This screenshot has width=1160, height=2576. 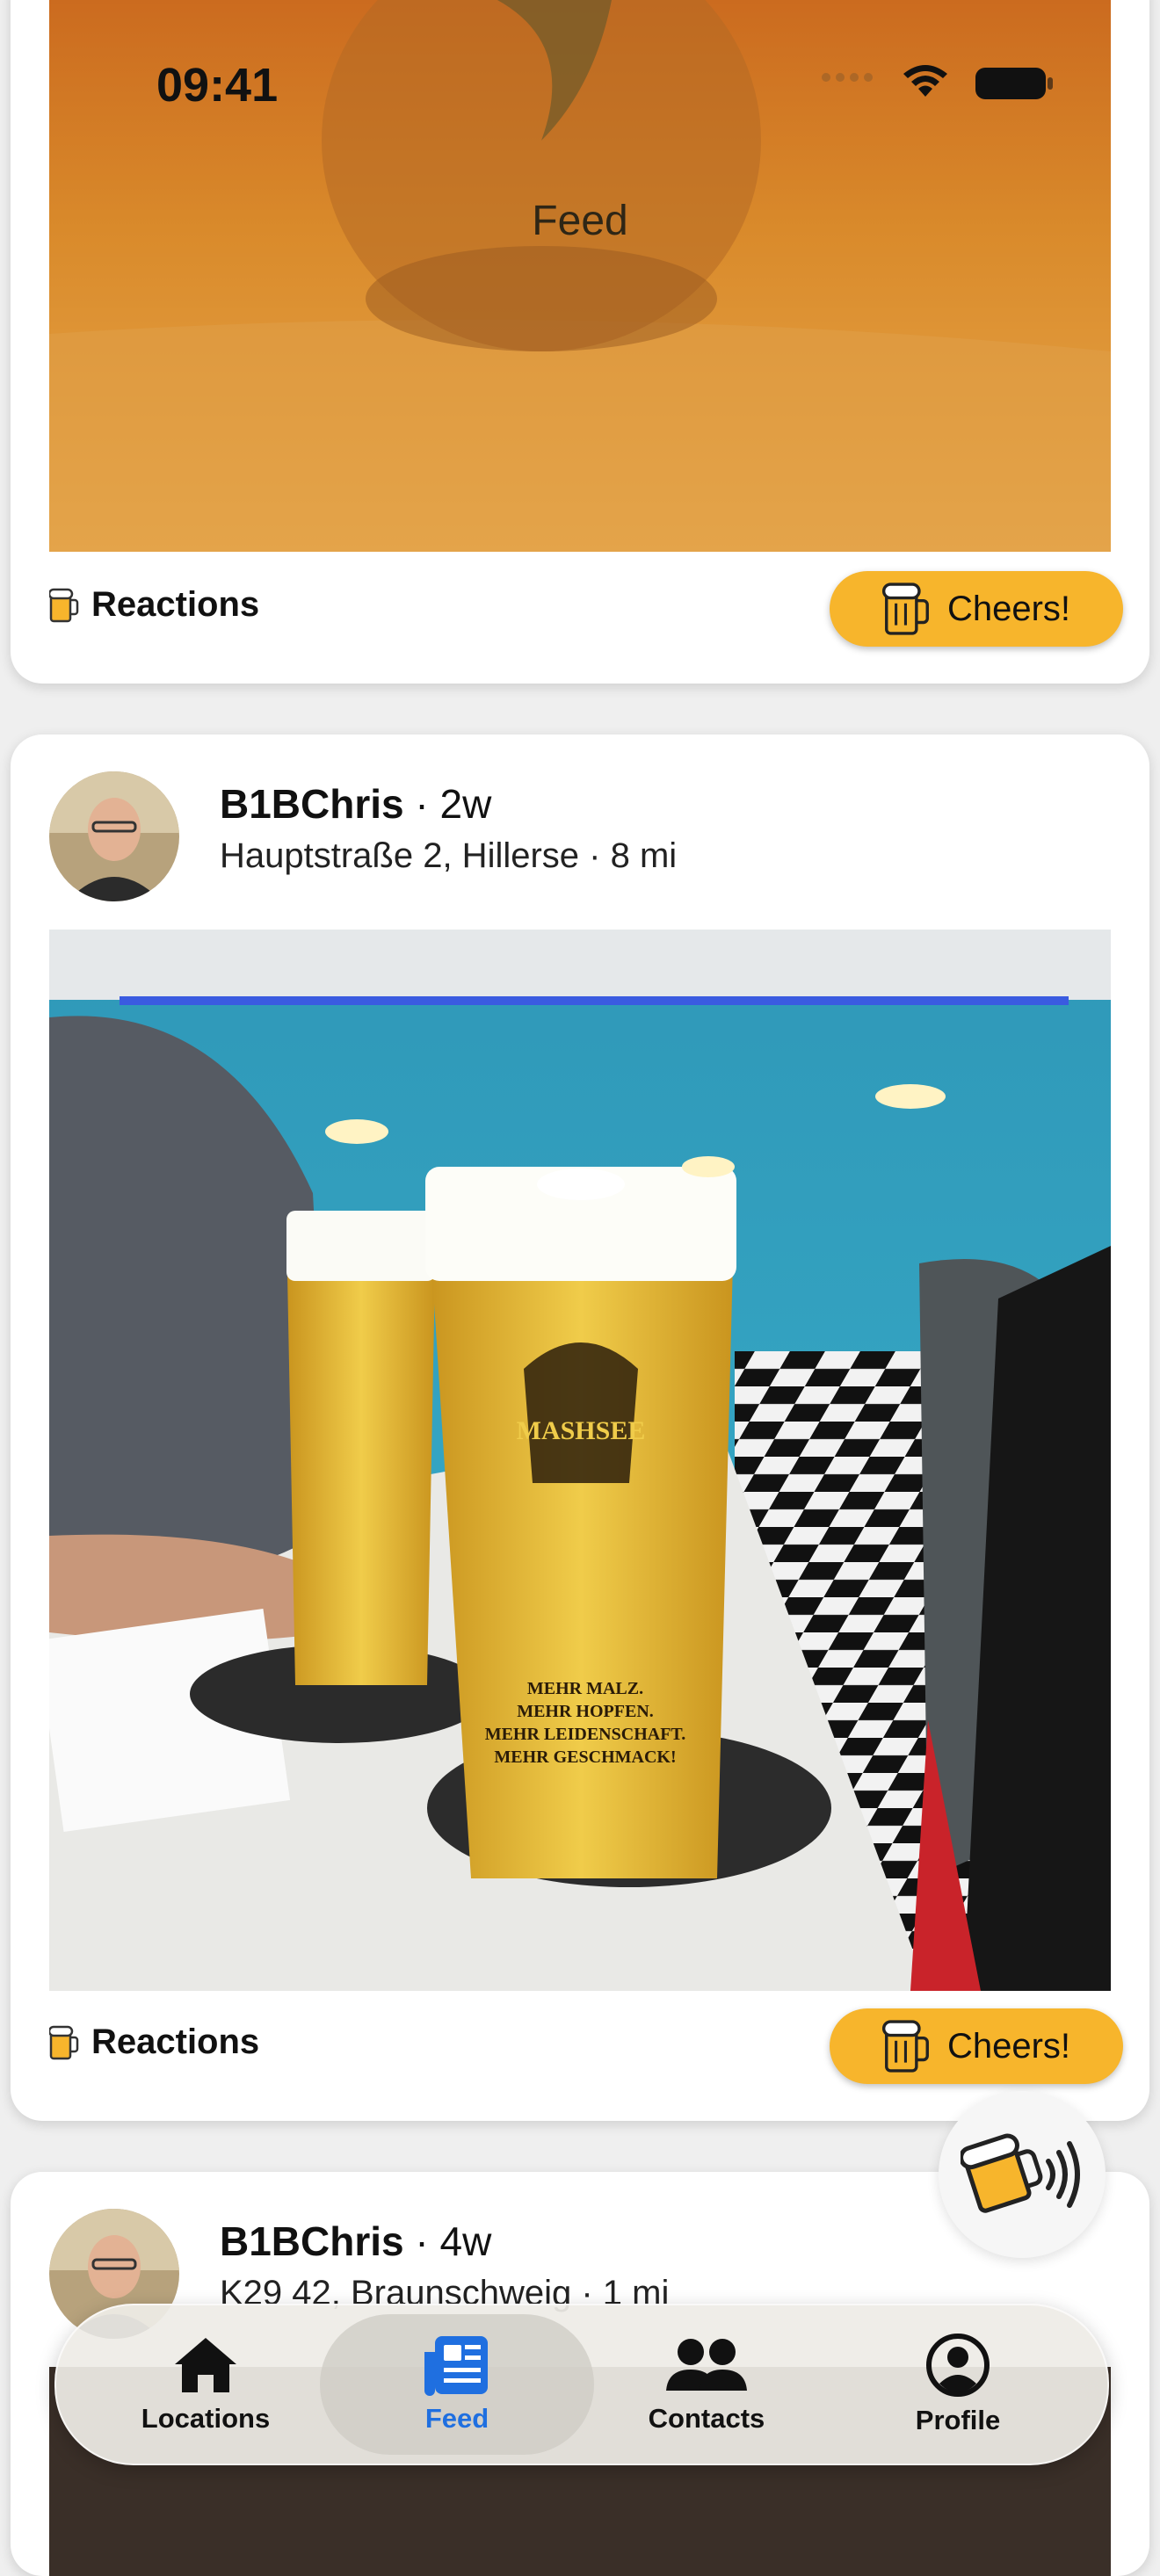 What do you see at coordinates (453, 804) in the screenshot?
I see `time-ago: · 2w` at bounding box center [453, 804].